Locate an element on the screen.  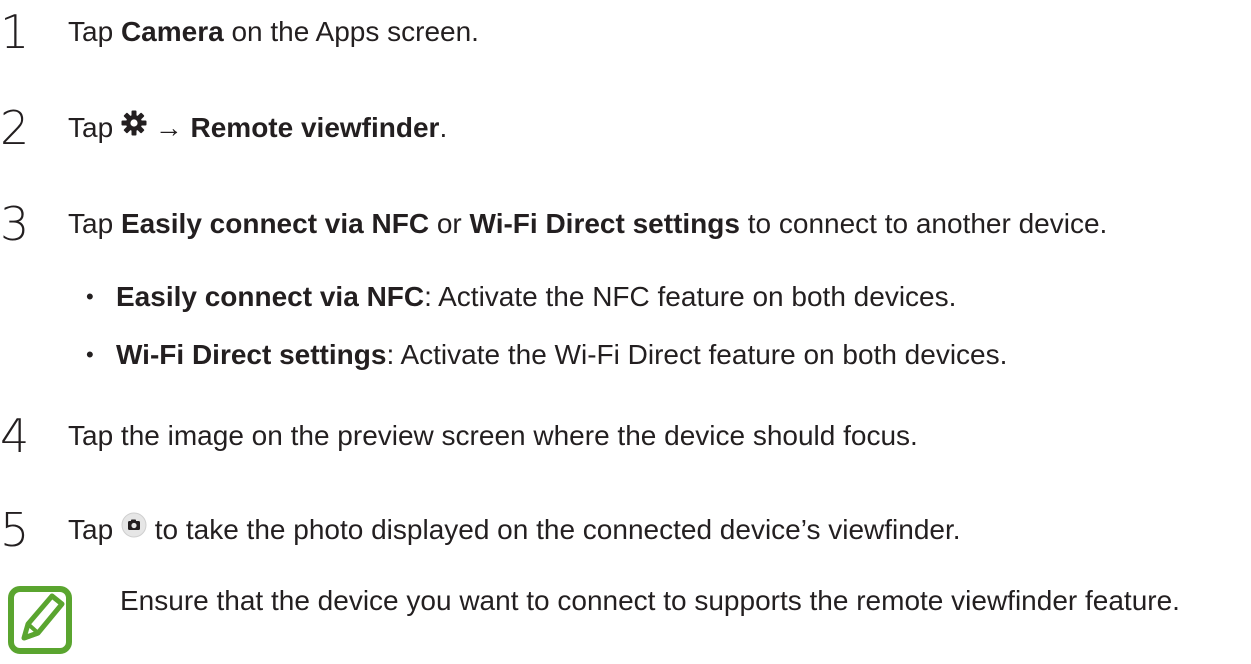
step-text: Tap → Remote viewfinder. is located at coordinates (257, 129).